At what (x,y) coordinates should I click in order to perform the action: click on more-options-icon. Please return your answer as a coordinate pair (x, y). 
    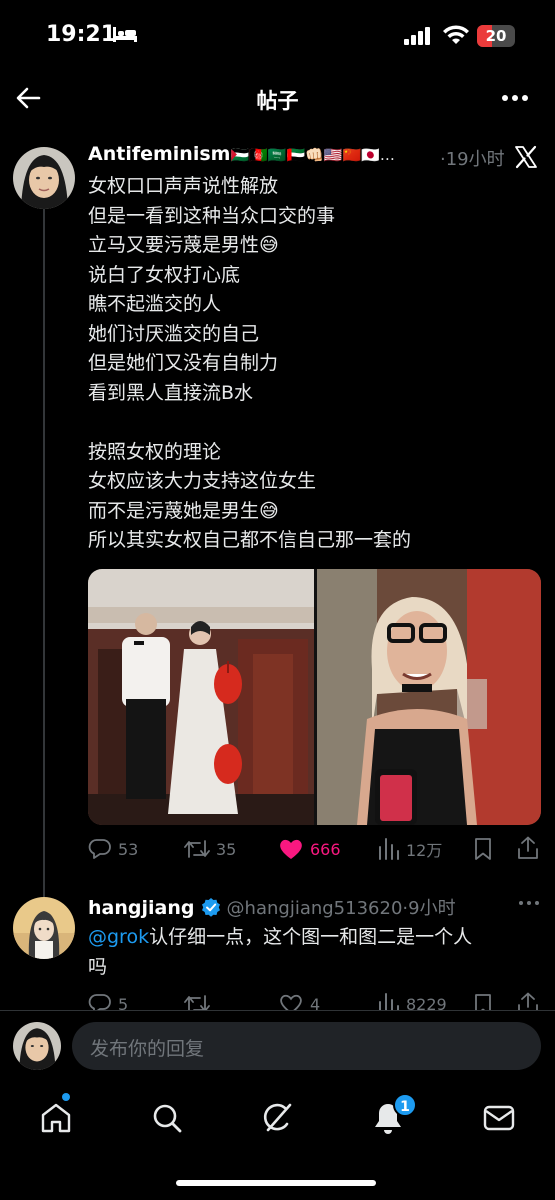
    Looking at the image, I should click on (515, 98).